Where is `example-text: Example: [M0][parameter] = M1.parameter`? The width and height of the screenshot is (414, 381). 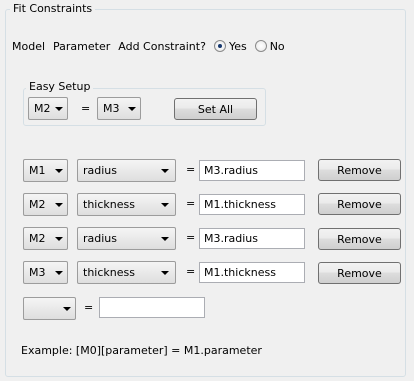
example-text: Example: [M0][parameter] = M1.parameter is located at coordinates (141, 350).